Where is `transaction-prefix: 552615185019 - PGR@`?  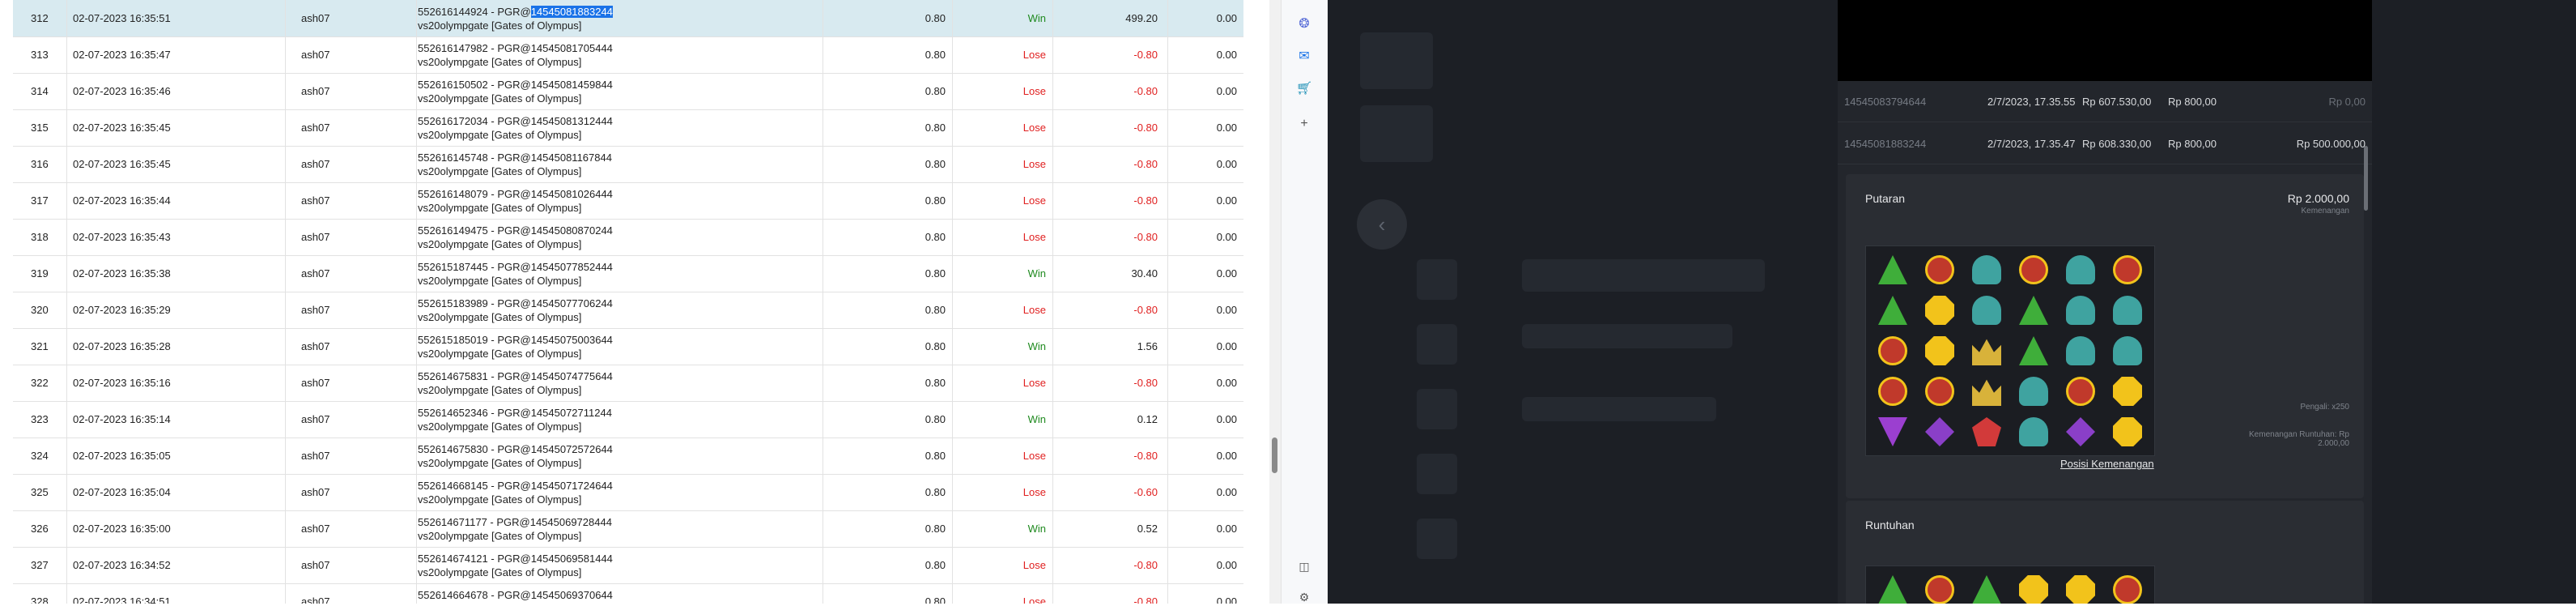 transaction-prefix: 552615185019 - PGR@ is located at coordinates (474, 339).